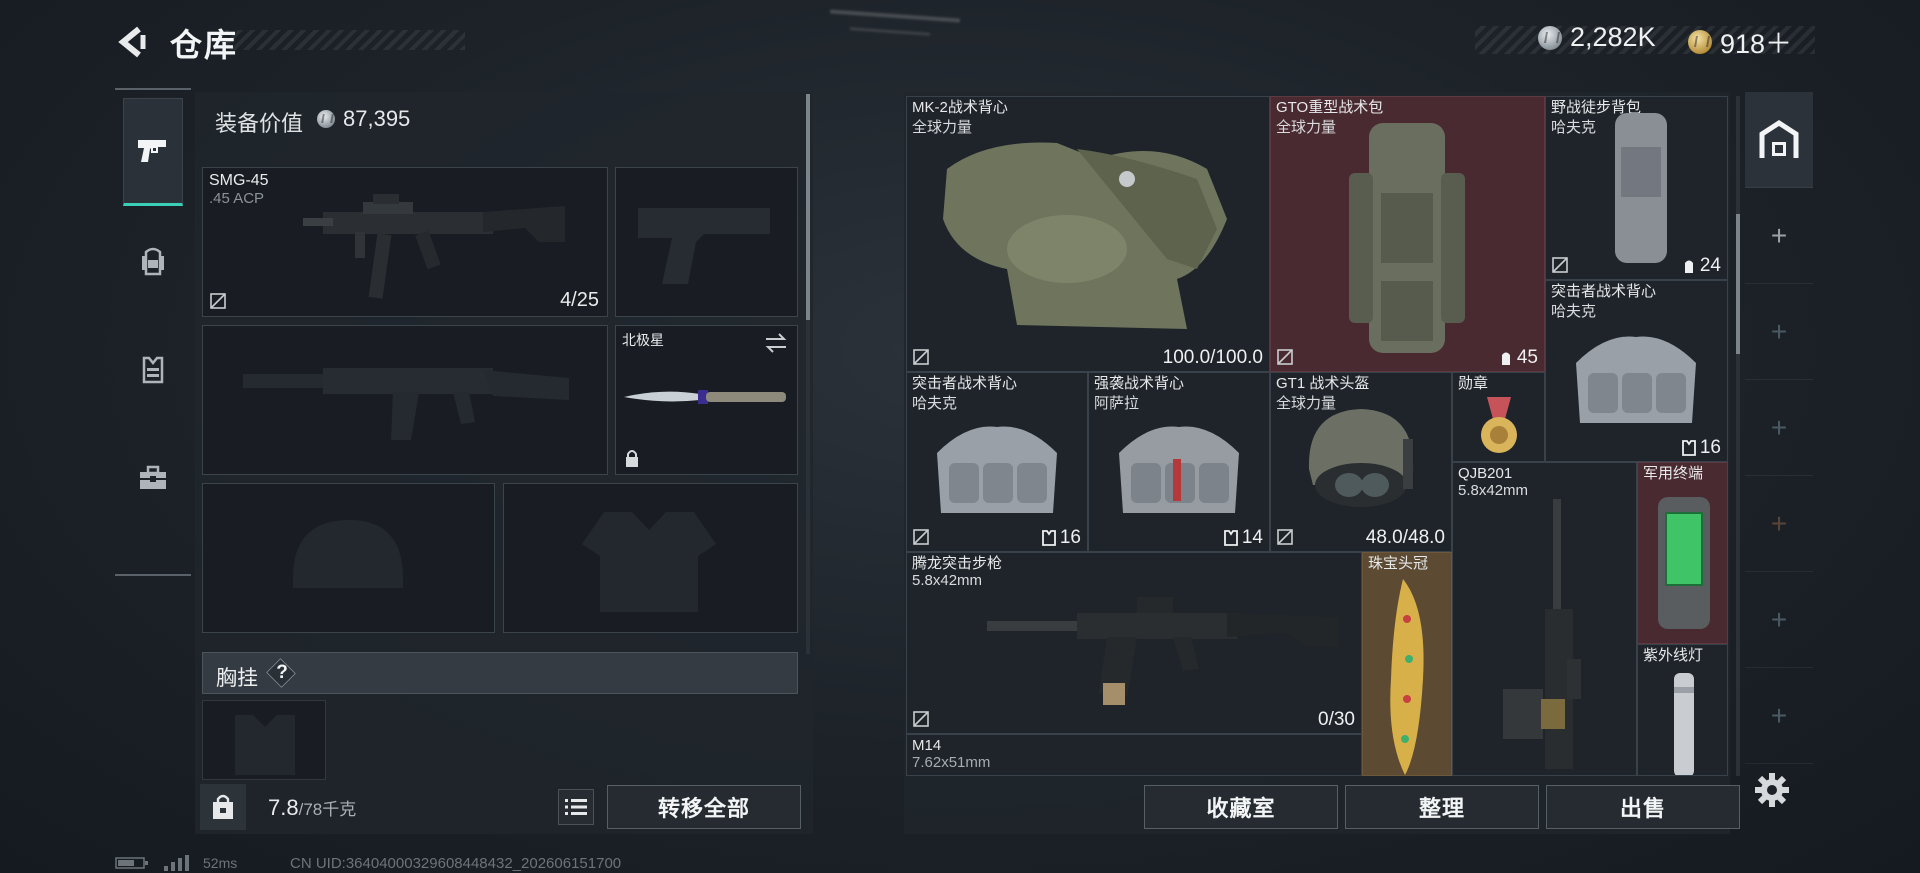 This screenshot has height=873, width=1920. What do you see at coordinates (1682, 710) in the screenshot?
I see `stash-item: 紫外线灯` at bounding box center [1682, 710].